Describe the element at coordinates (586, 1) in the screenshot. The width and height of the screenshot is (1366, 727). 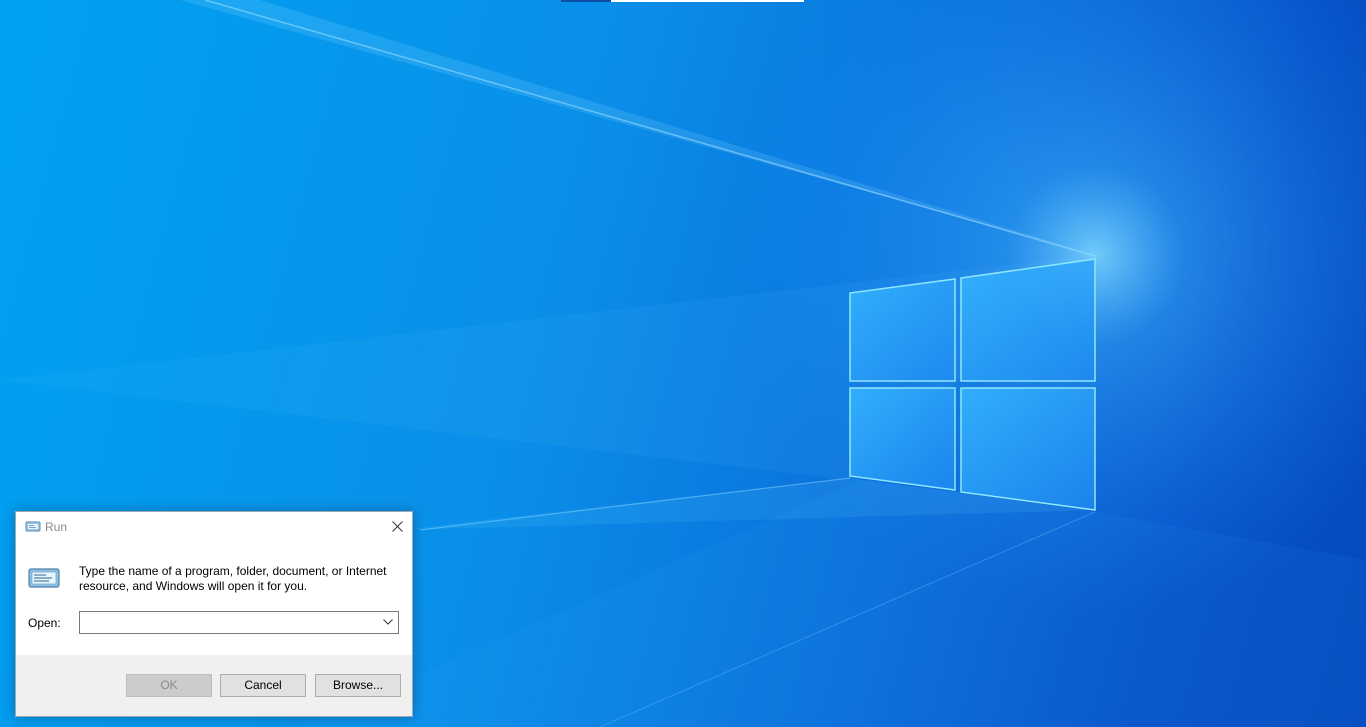
I see `top-edge-accent` at that location.